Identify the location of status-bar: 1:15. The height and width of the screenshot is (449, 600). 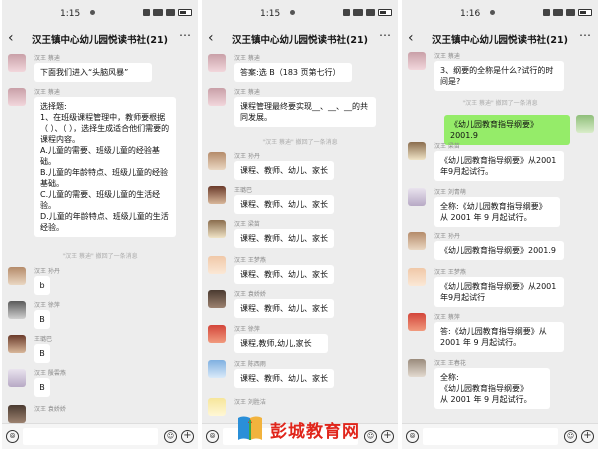
(300, 13).